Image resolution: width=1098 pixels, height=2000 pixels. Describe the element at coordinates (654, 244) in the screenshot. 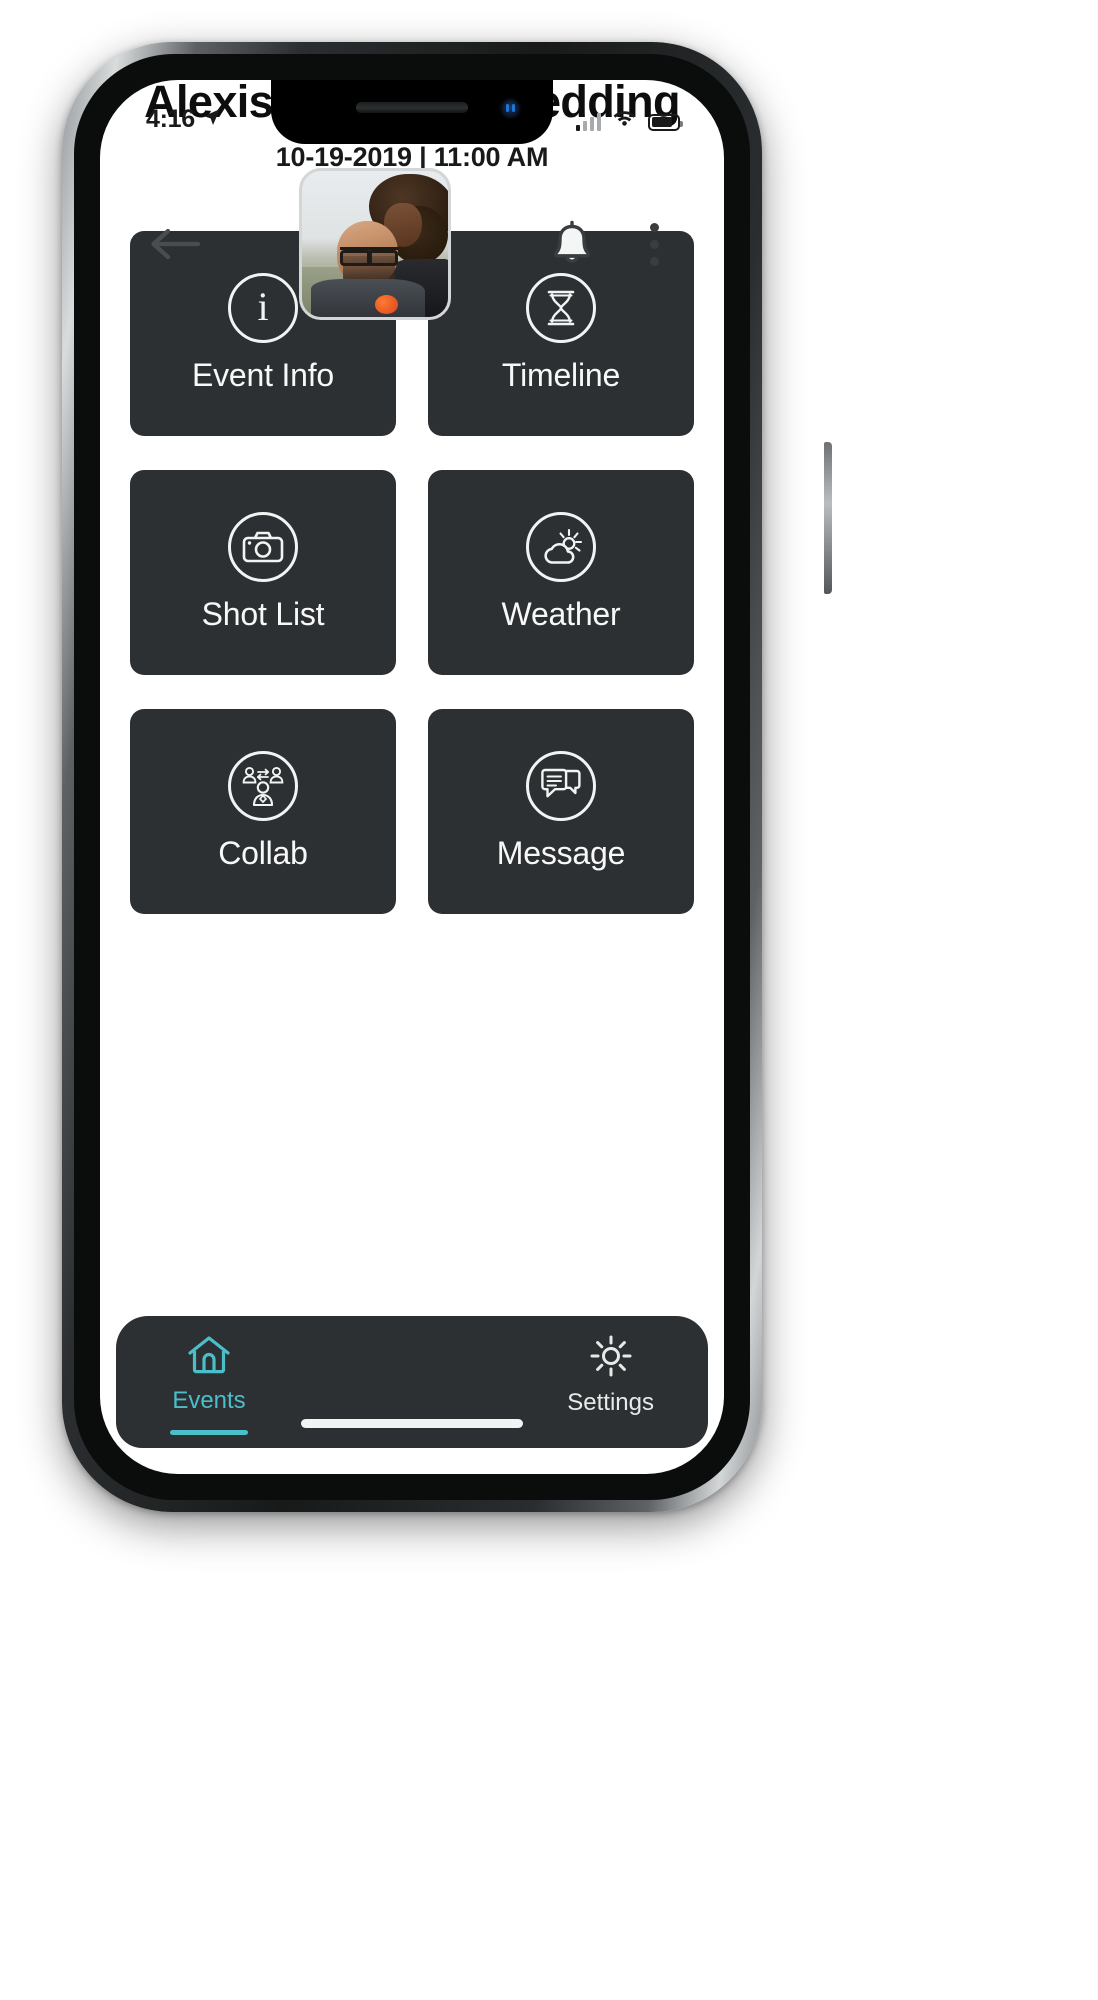

I see `more-vertical-icon` at that location.